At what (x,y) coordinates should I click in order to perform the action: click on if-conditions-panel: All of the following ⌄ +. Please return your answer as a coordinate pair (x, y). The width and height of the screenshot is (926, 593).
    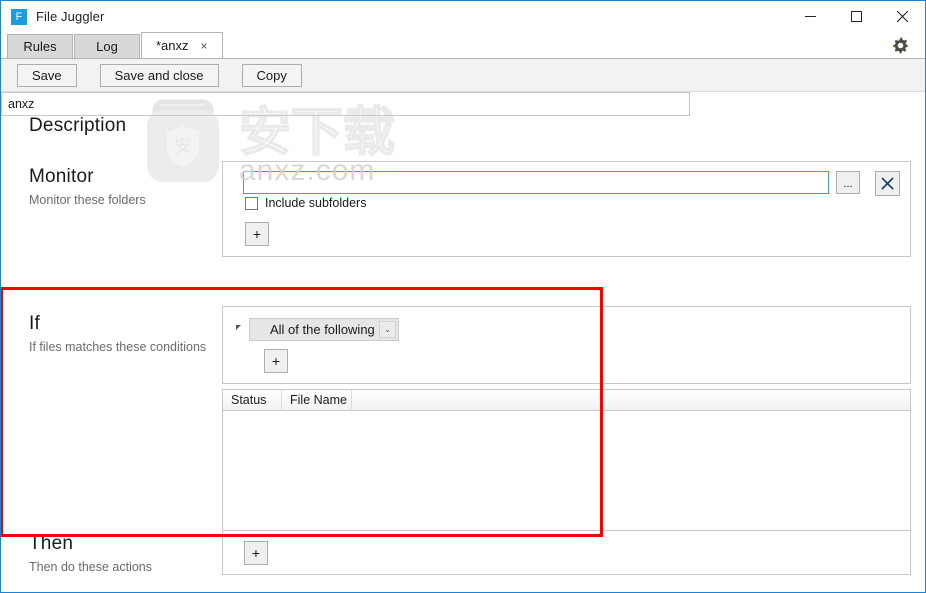
    Looking at the image, I should click on (566, 345).